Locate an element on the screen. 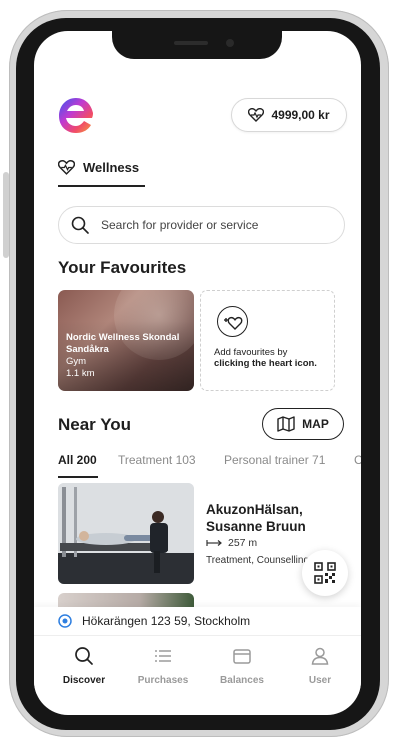 The image size is (395, 742). add-favourite-icon is located at coordinates (232, 321).